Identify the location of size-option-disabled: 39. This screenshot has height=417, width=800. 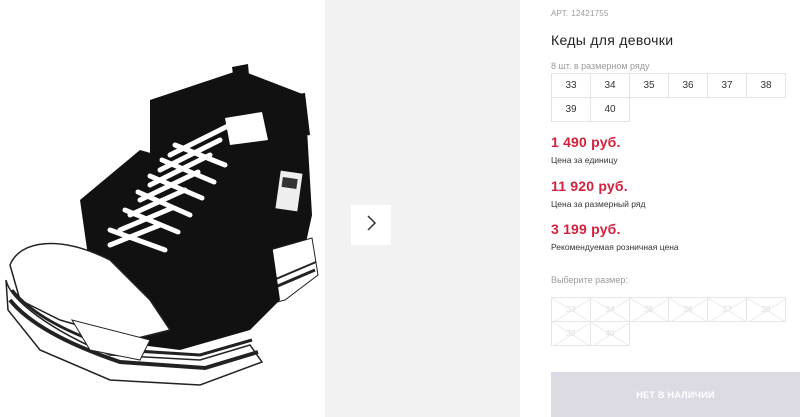
(571, 333).